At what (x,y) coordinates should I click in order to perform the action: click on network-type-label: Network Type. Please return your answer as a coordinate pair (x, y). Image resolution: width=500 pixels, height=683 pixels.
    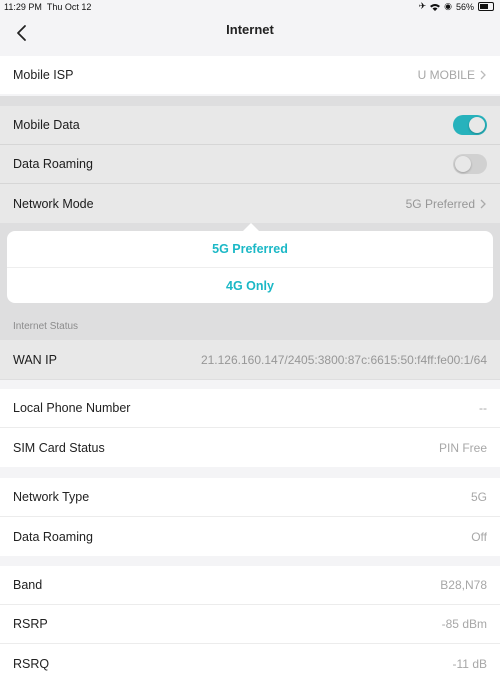
    Looking at the image, I should click on (51, 497).